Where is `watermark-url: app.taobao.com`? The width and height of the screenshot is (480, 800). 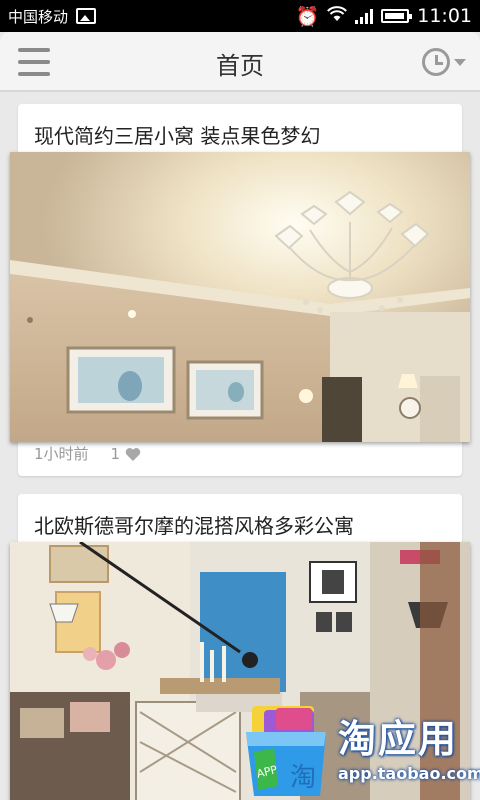
watermark-url: app.taobao.com is located at coordinates (409, 773).